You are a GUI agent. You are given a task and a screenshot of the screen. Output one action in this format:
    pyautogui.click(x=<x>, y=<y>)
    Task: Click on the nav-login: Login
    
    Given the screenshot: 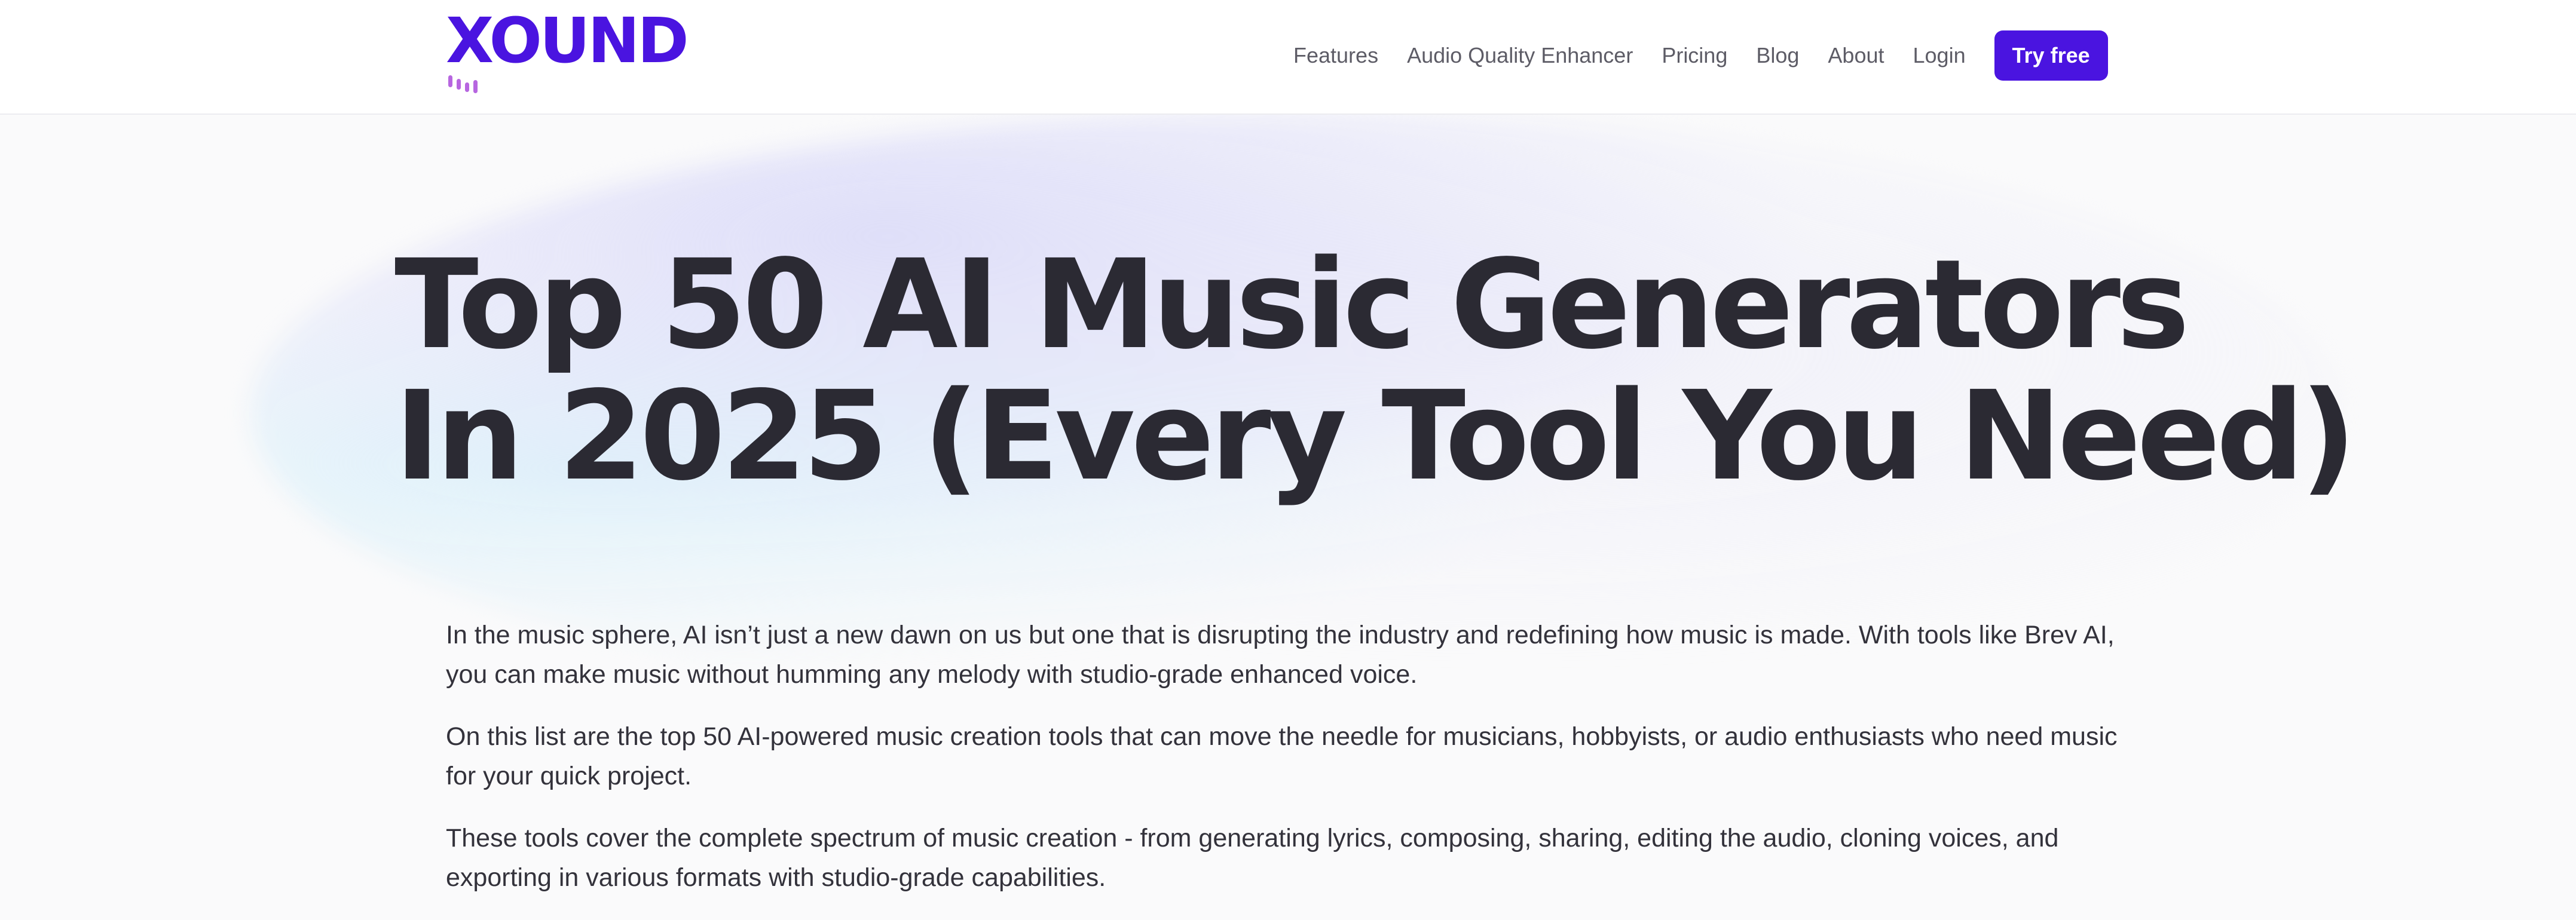 What is the action you would take?
    pyautogui.click(x=1939, y=55)
    